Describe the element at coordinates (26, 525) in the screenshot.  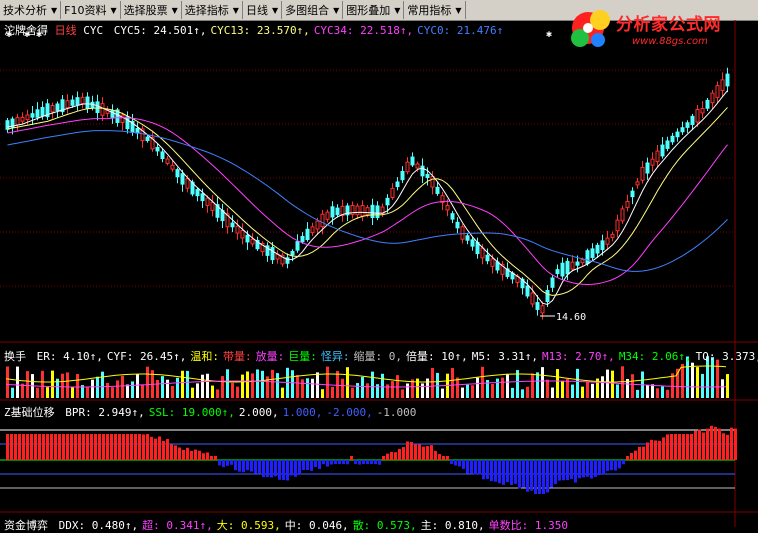
I see `capital-indicator-name: 资金博弈` at that location.